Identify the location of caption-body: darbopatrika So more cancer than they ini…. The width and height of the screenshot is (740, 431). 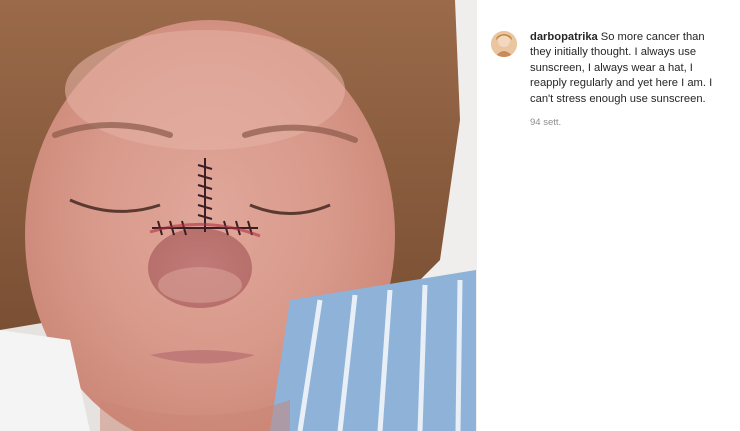
(627, 79).